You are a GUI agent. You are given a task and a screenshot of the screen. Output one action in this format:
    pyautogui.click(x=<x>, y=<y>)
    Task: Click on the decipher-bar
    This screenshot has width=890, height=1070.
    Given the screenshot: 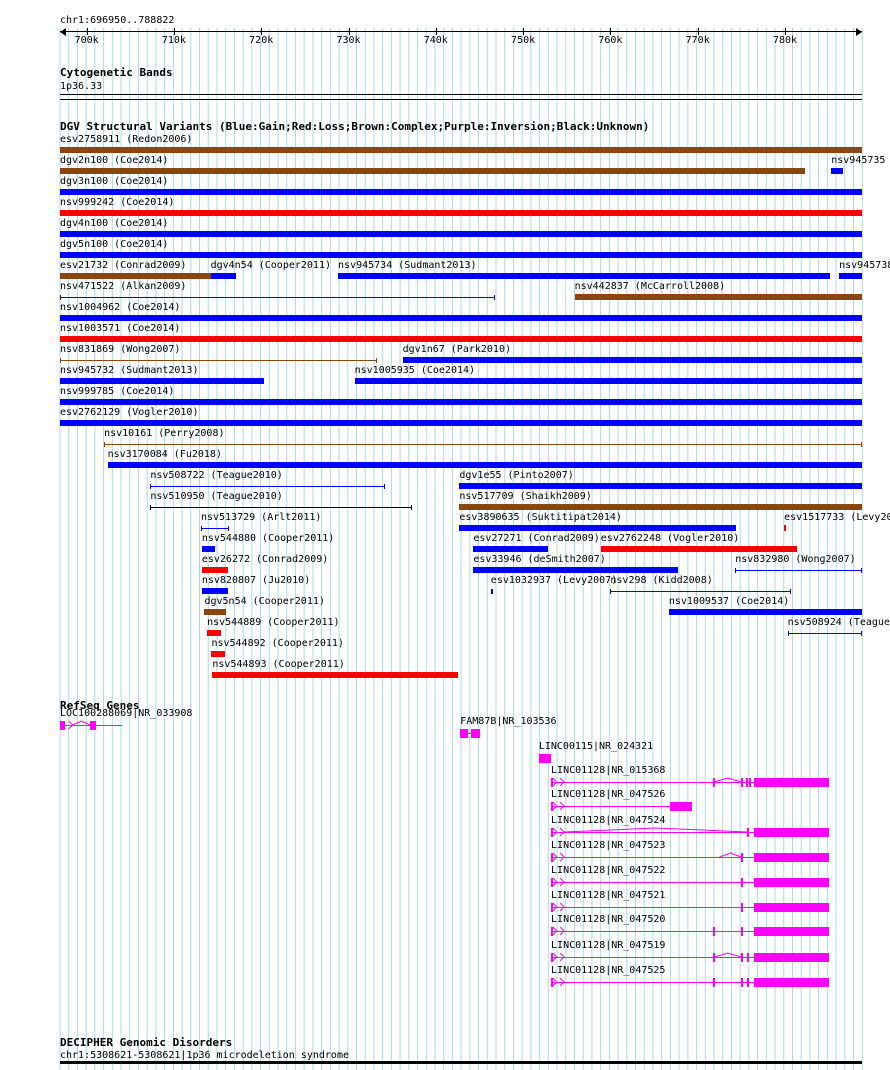 What is the action you would take?
    pyautogui.click(x=461, y=1062)
    